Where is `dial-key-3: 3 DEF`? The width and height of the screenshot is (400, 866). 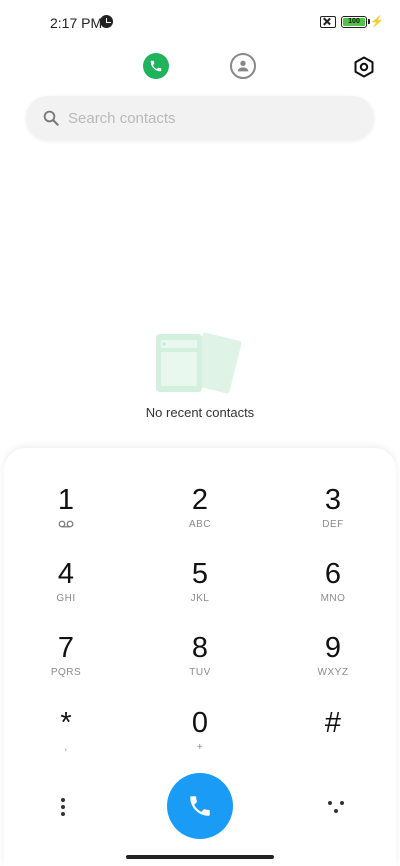
dial-key-3: 3 DEF is located at coordinates (333, 515).